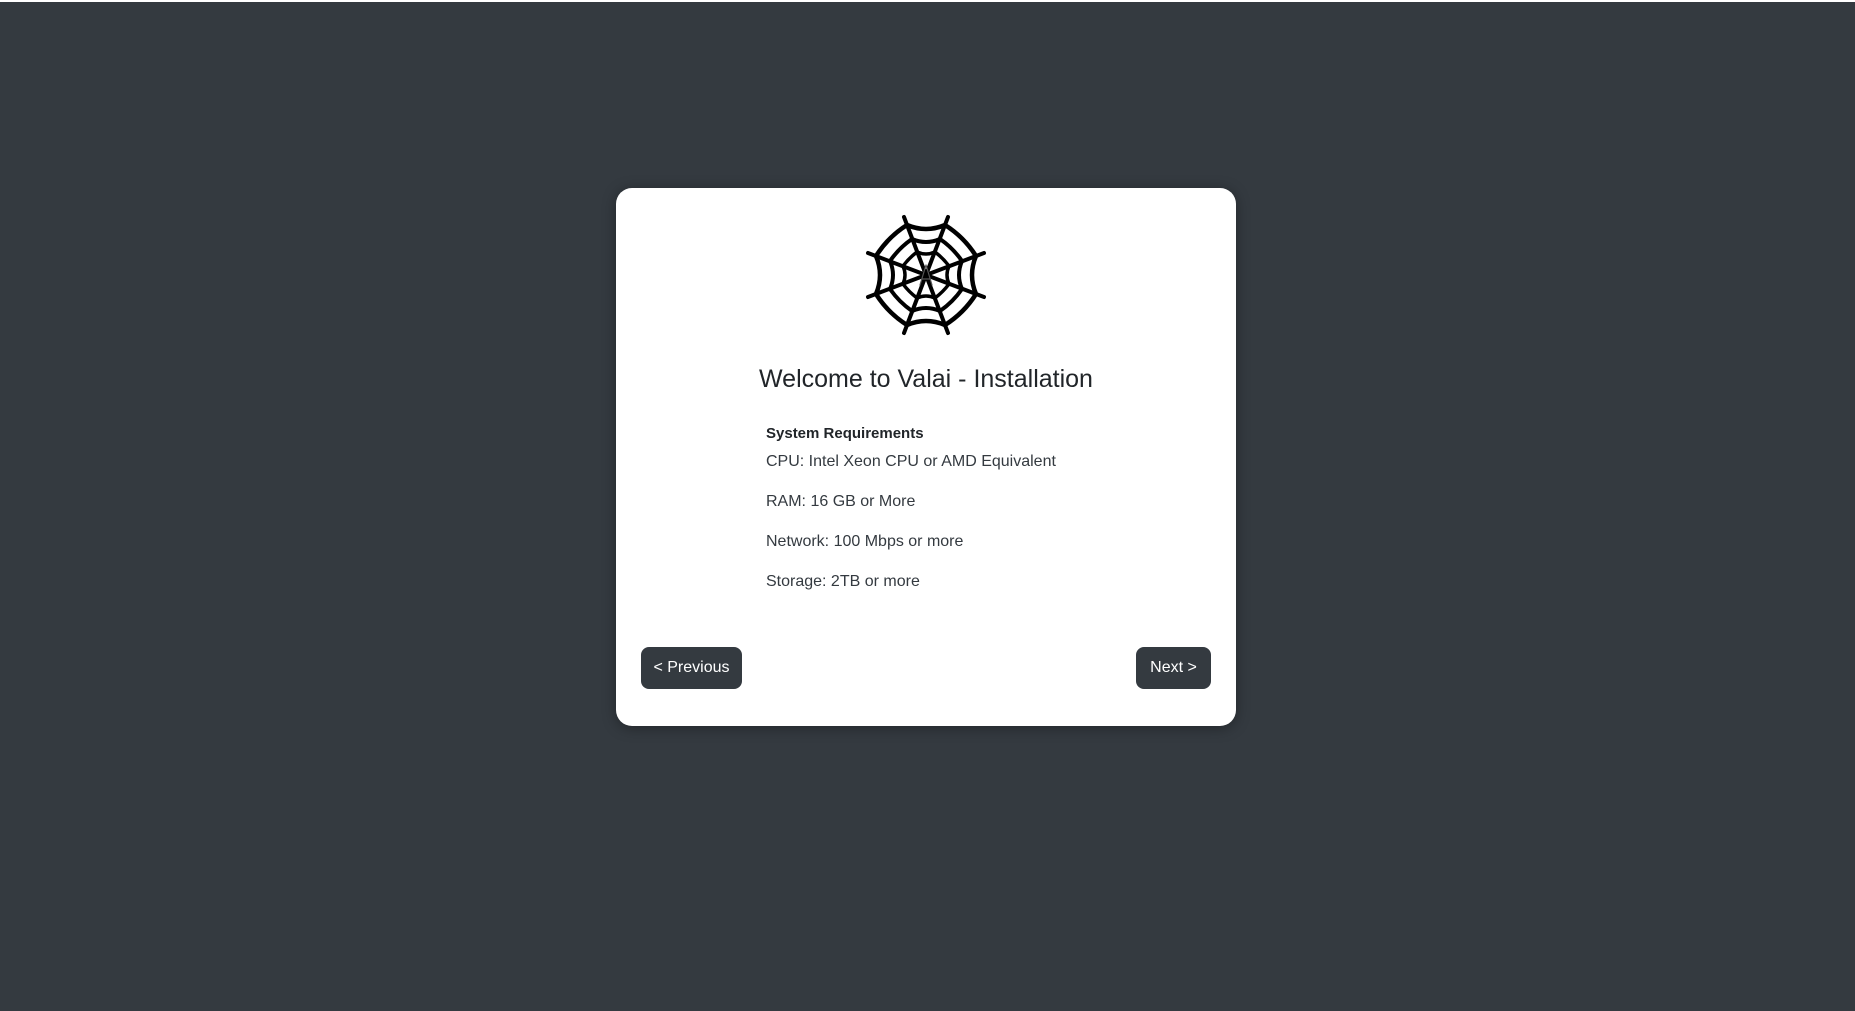 The image size is (1855, 1011). Describe the element at coordinates (843, 581) in the screenshot. I see `requirement-storage: Storage: 2TB or more` at that location.